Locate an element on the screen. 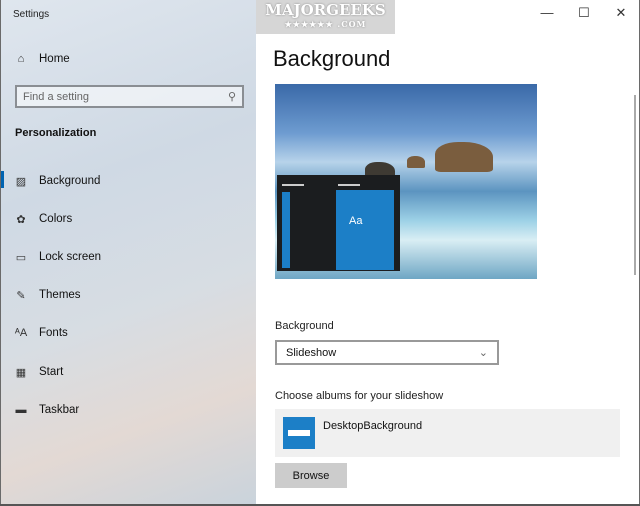 The image size is (640, 506). browse-button: Browse is located at coordinates (311, 475).